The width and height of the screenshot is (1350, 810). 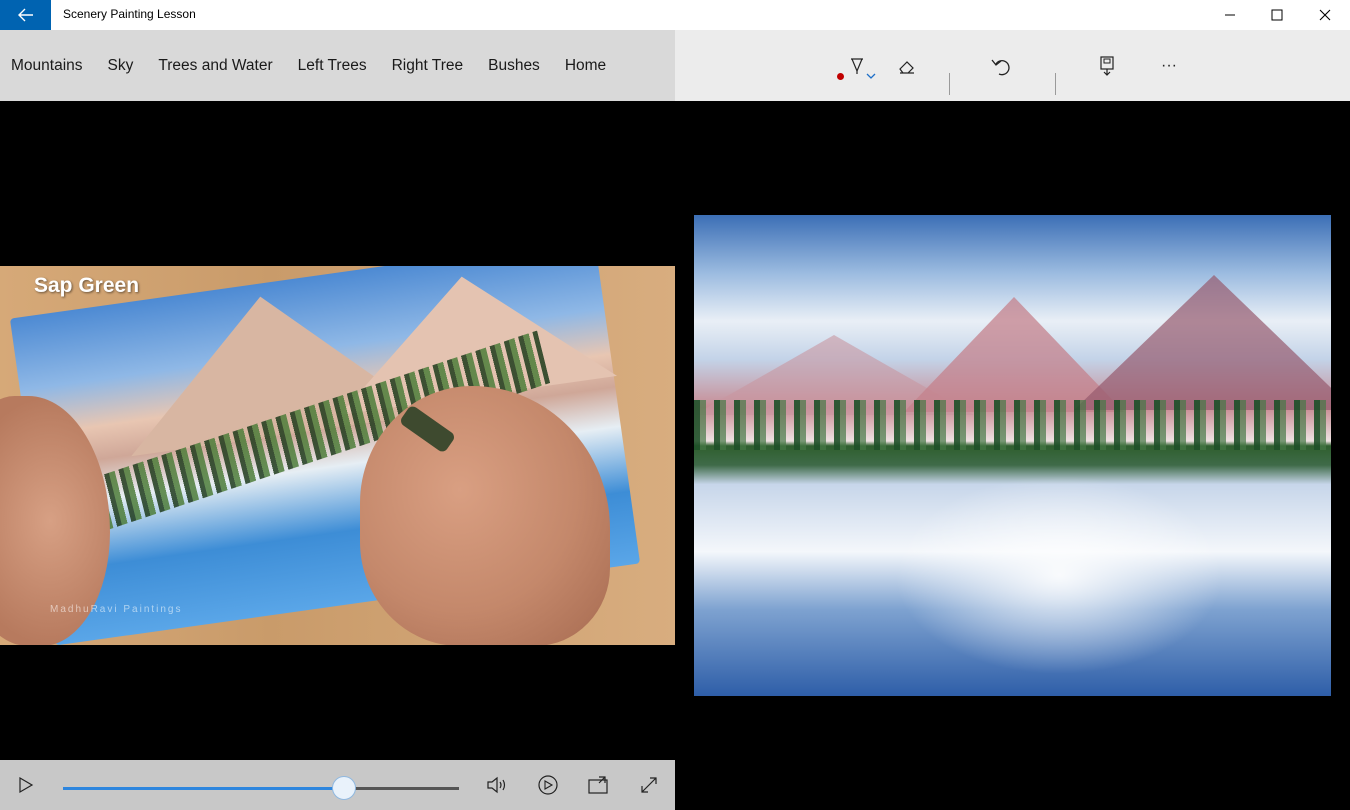 I want to click on minimize-icon, so click(x=1230, y=15).